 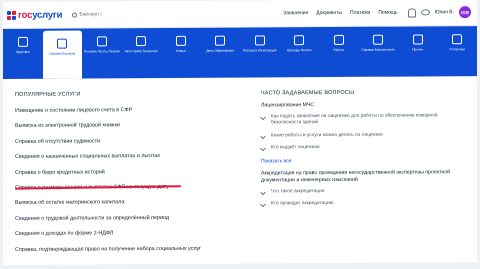 I want to click on faq-question: Что такое аккредитация, so click(x=363, y=192).